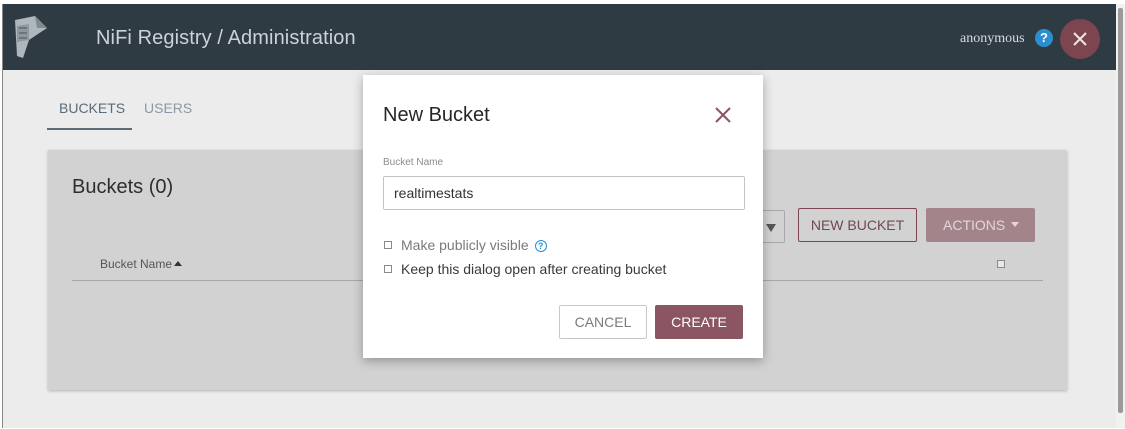  Describe the element at coordinates (388, 269) in the screenshot. I see `keep-open-checkbox` at that location.